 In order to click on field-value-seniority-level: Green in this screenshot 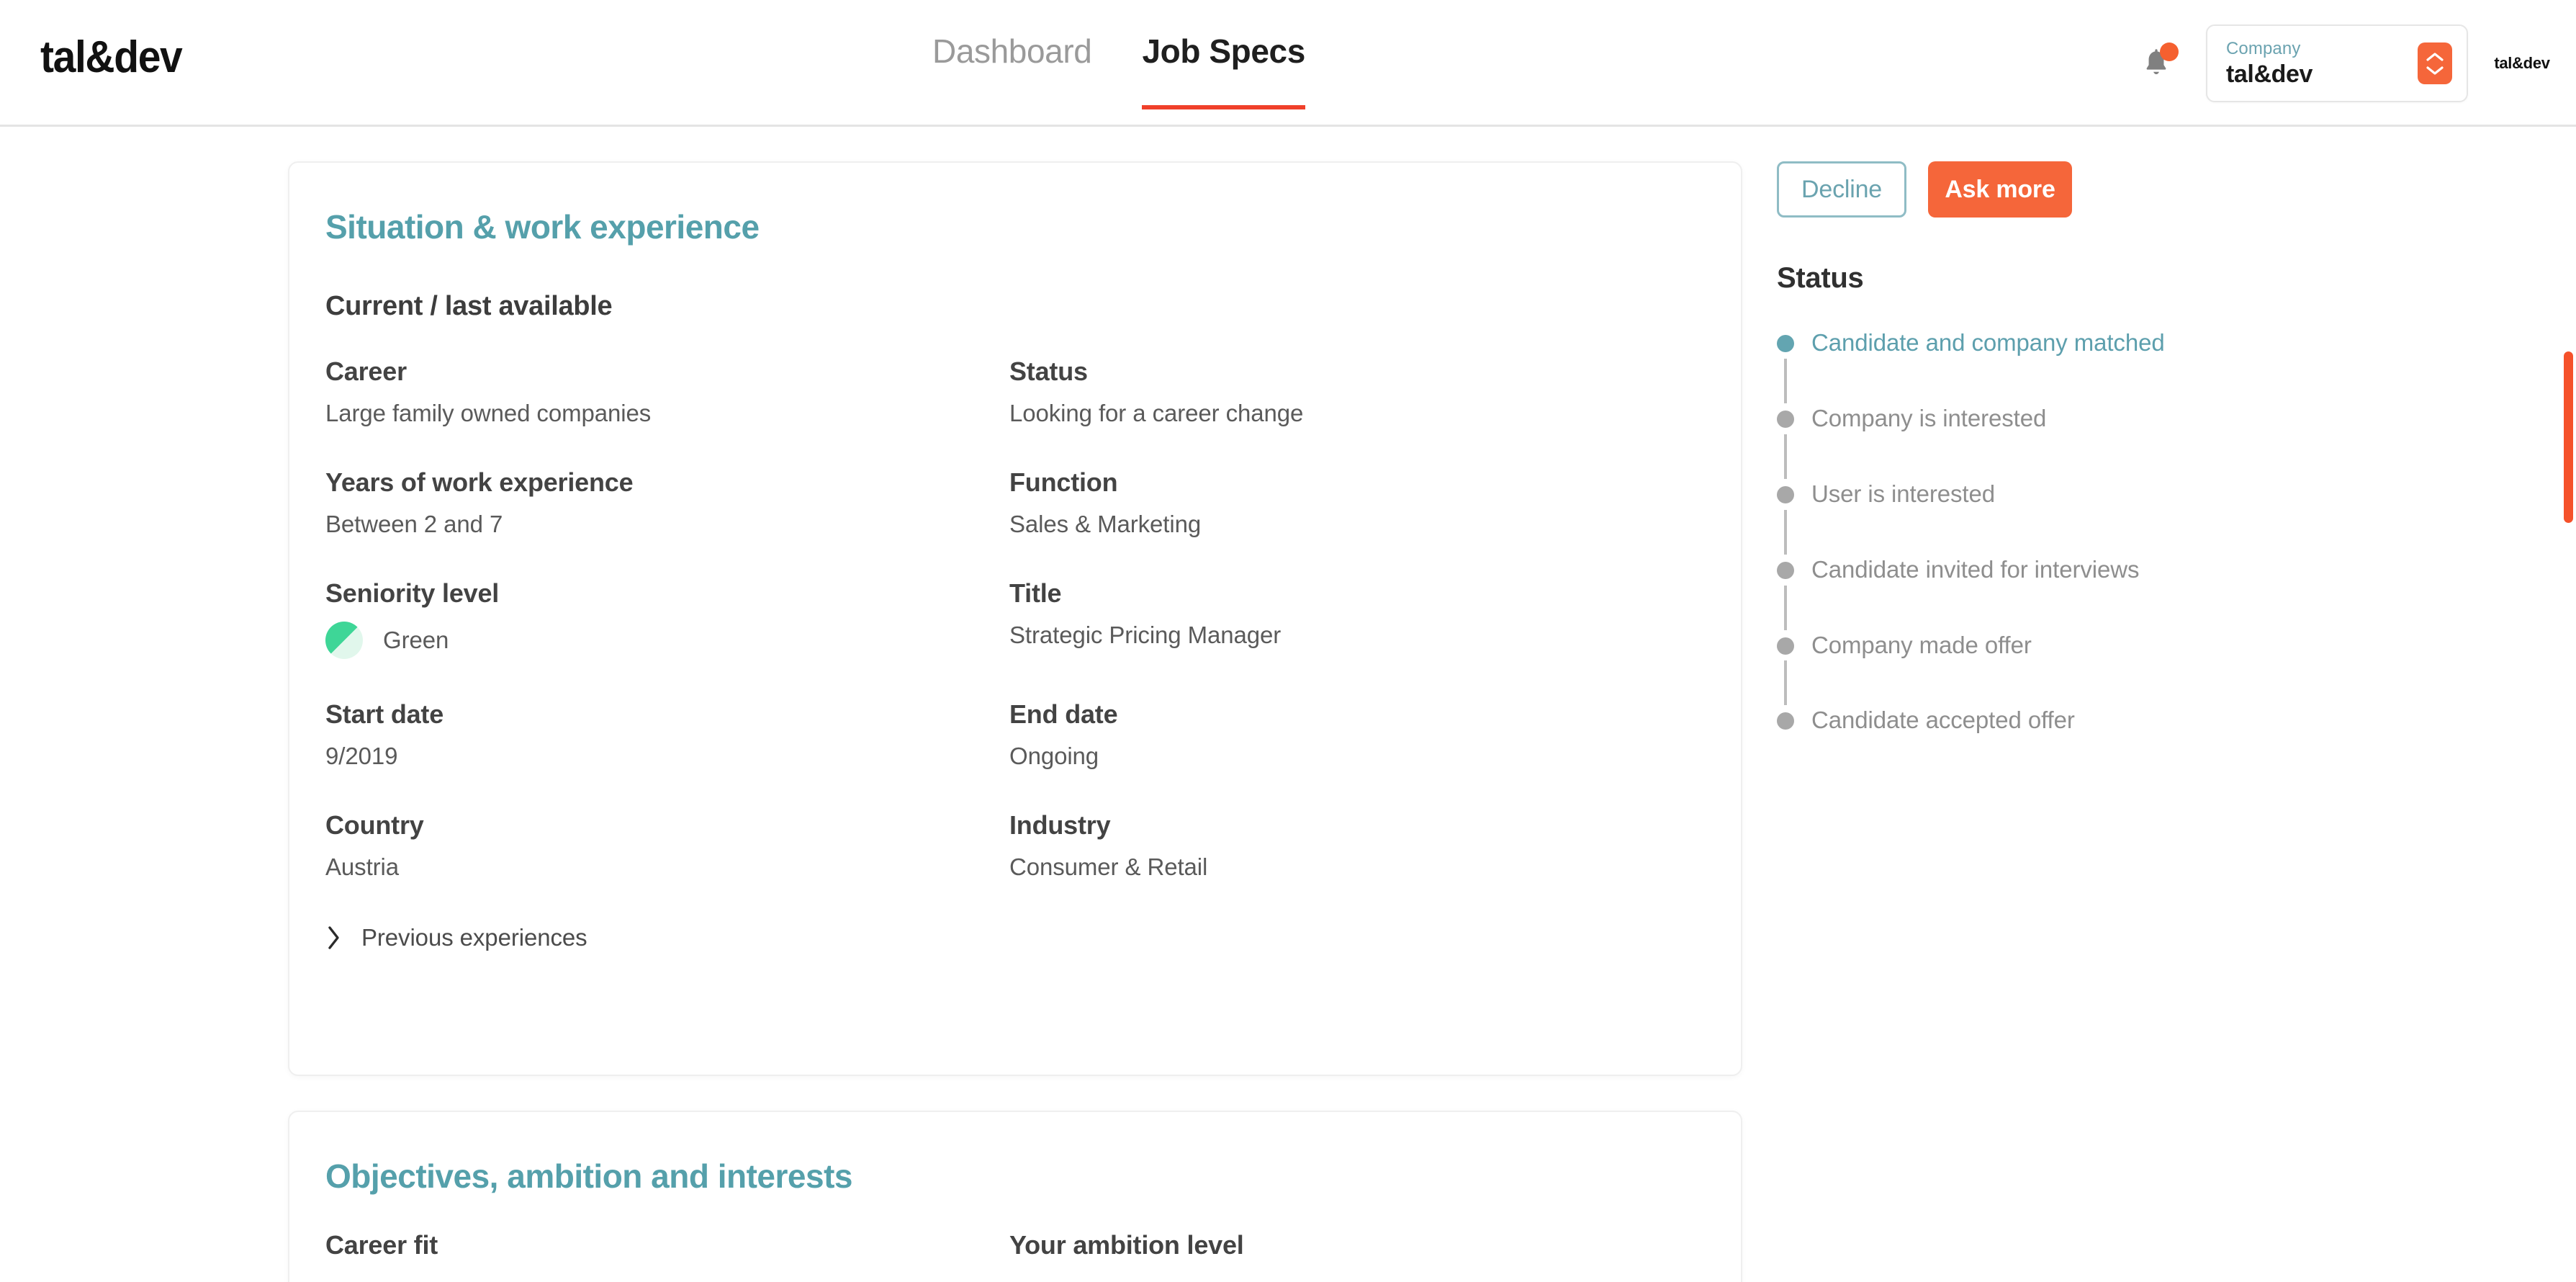, I will do `click(416, 640)`.